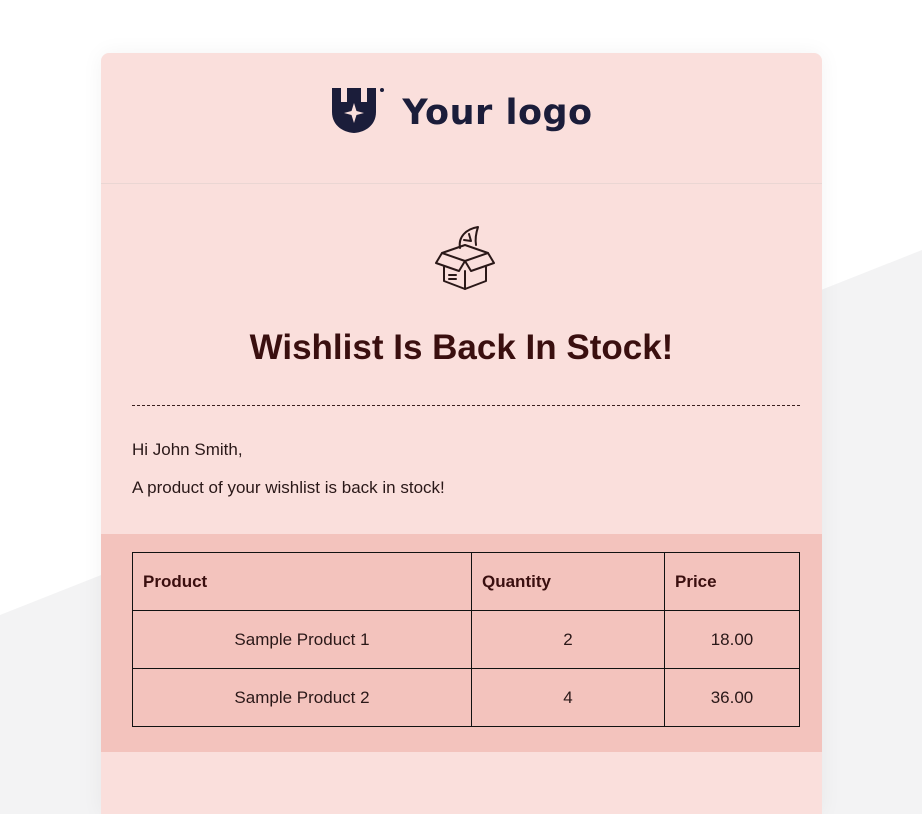 The height and width of the screenshot is (814, 922). I want to click on quantity-cell: 2, so click(568, 639).